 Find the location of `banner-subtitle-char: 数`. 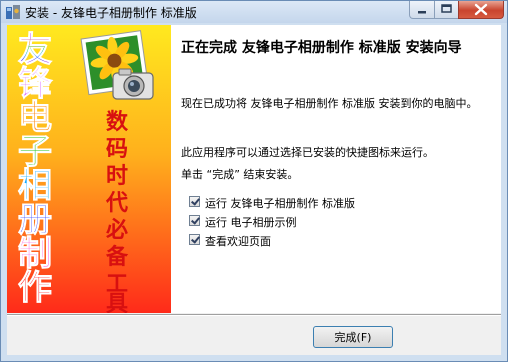

banner-subtitle-char: 数 is located at coordinates (117, 122).